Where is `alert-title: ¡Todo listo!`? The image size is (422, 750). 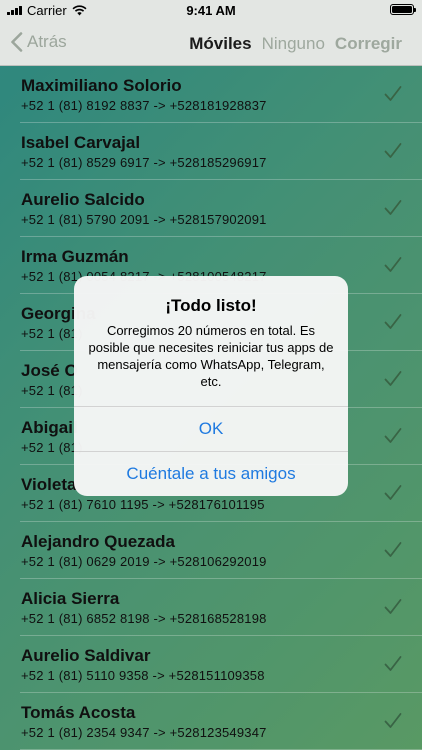
alert-title: ¡Todo listo! is located at coordinates (211, 305).